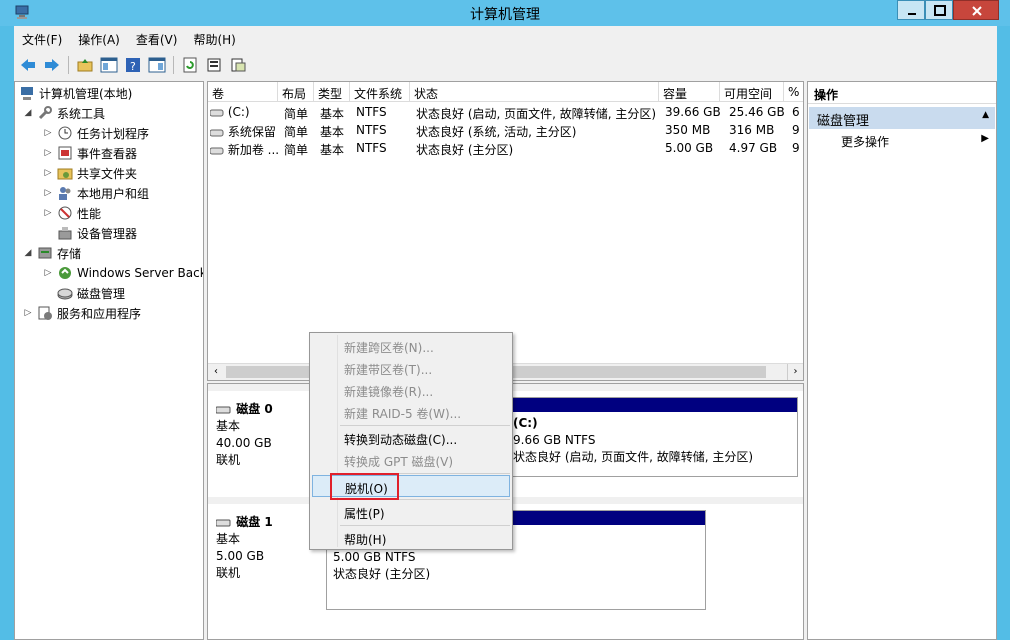 This screenshot has height=640, width=1010. I want to click on disk-info-1: 磁盘 1 基本 5.00 GB 联机, so click(244, 548).